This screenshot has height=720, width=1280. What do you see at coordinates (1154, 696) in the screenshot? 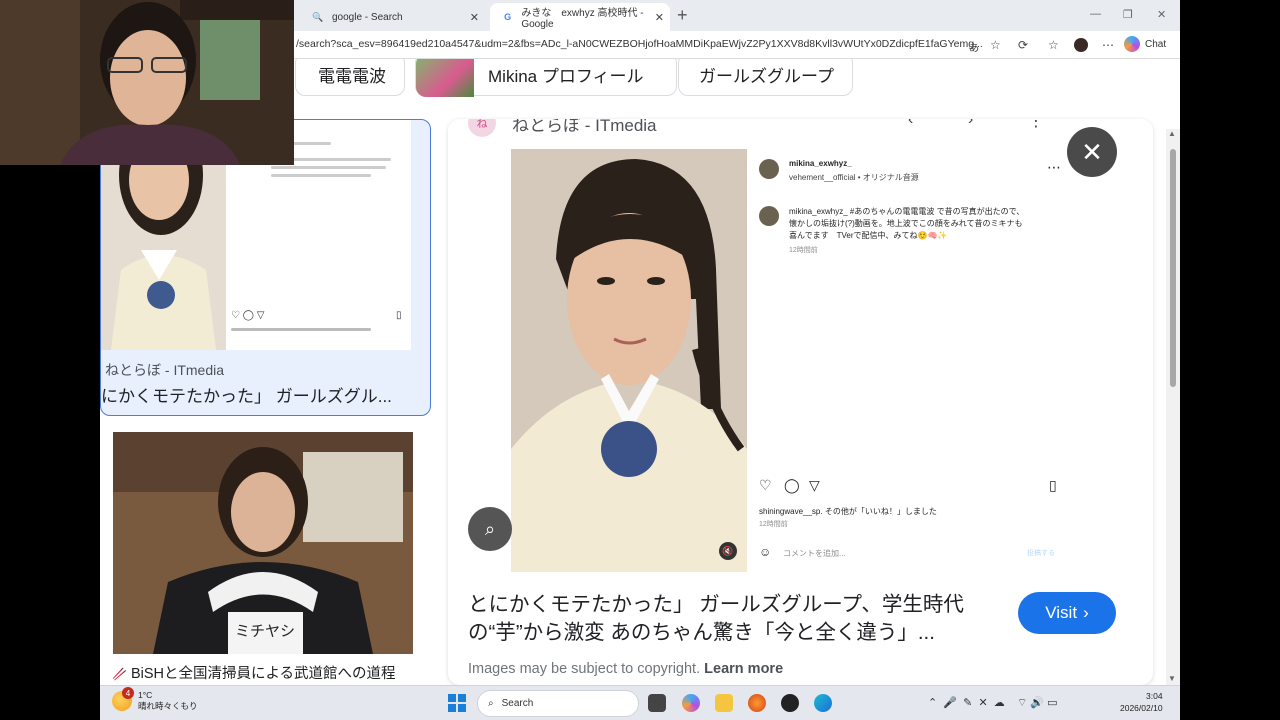
I see `clock-time: 3:04` at bounding box center [1154, 696].